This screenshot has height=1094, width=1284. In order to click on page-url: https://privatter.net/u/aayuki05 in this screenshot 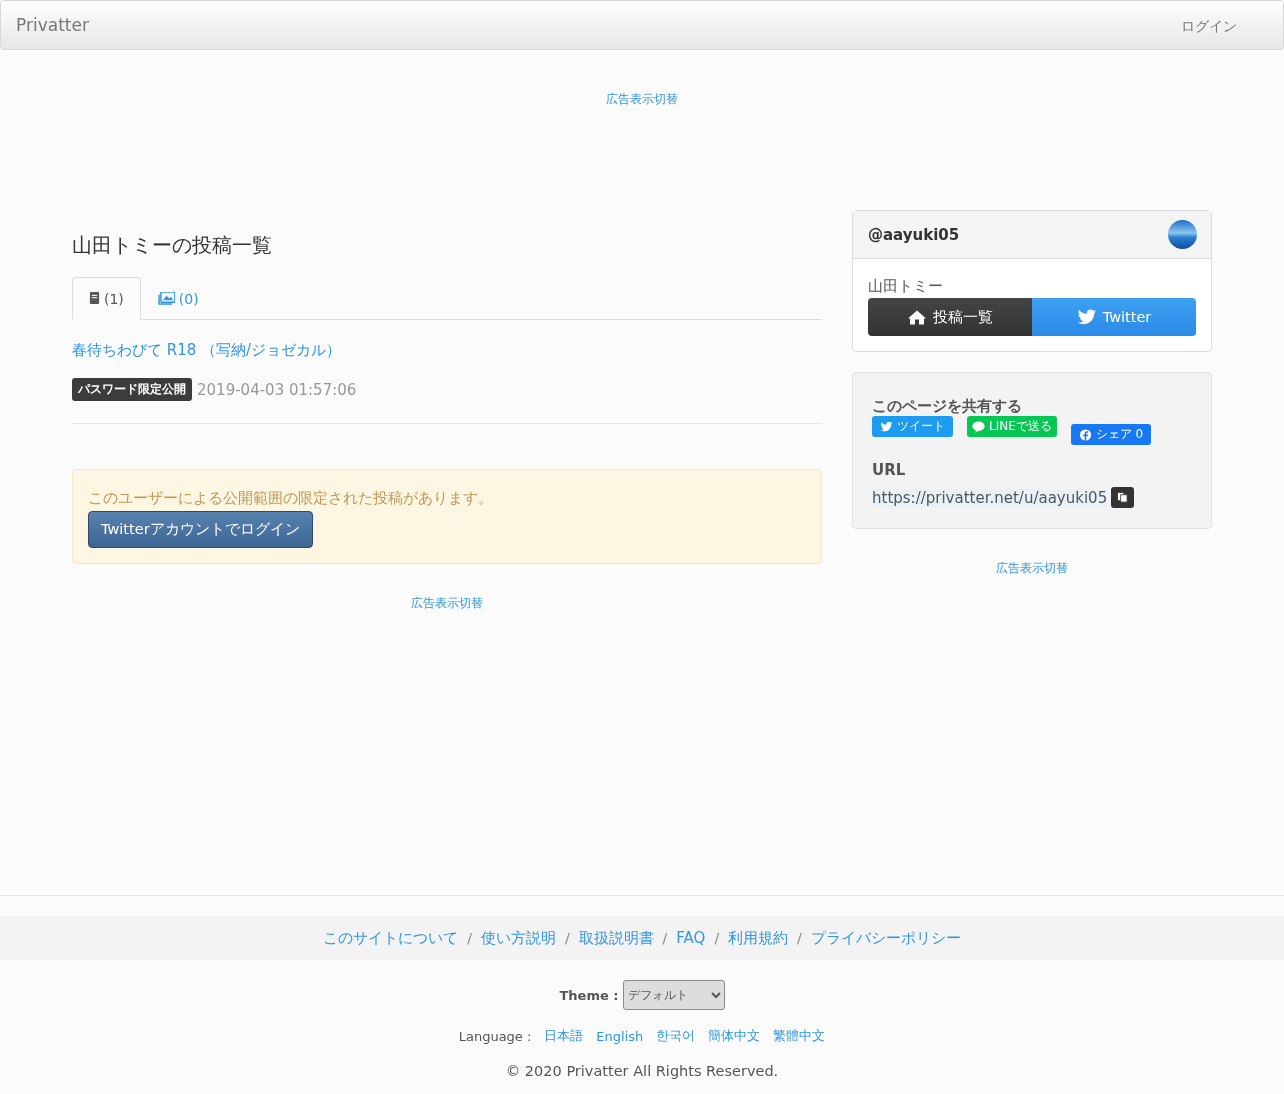, I will do `click(990, 497)`.